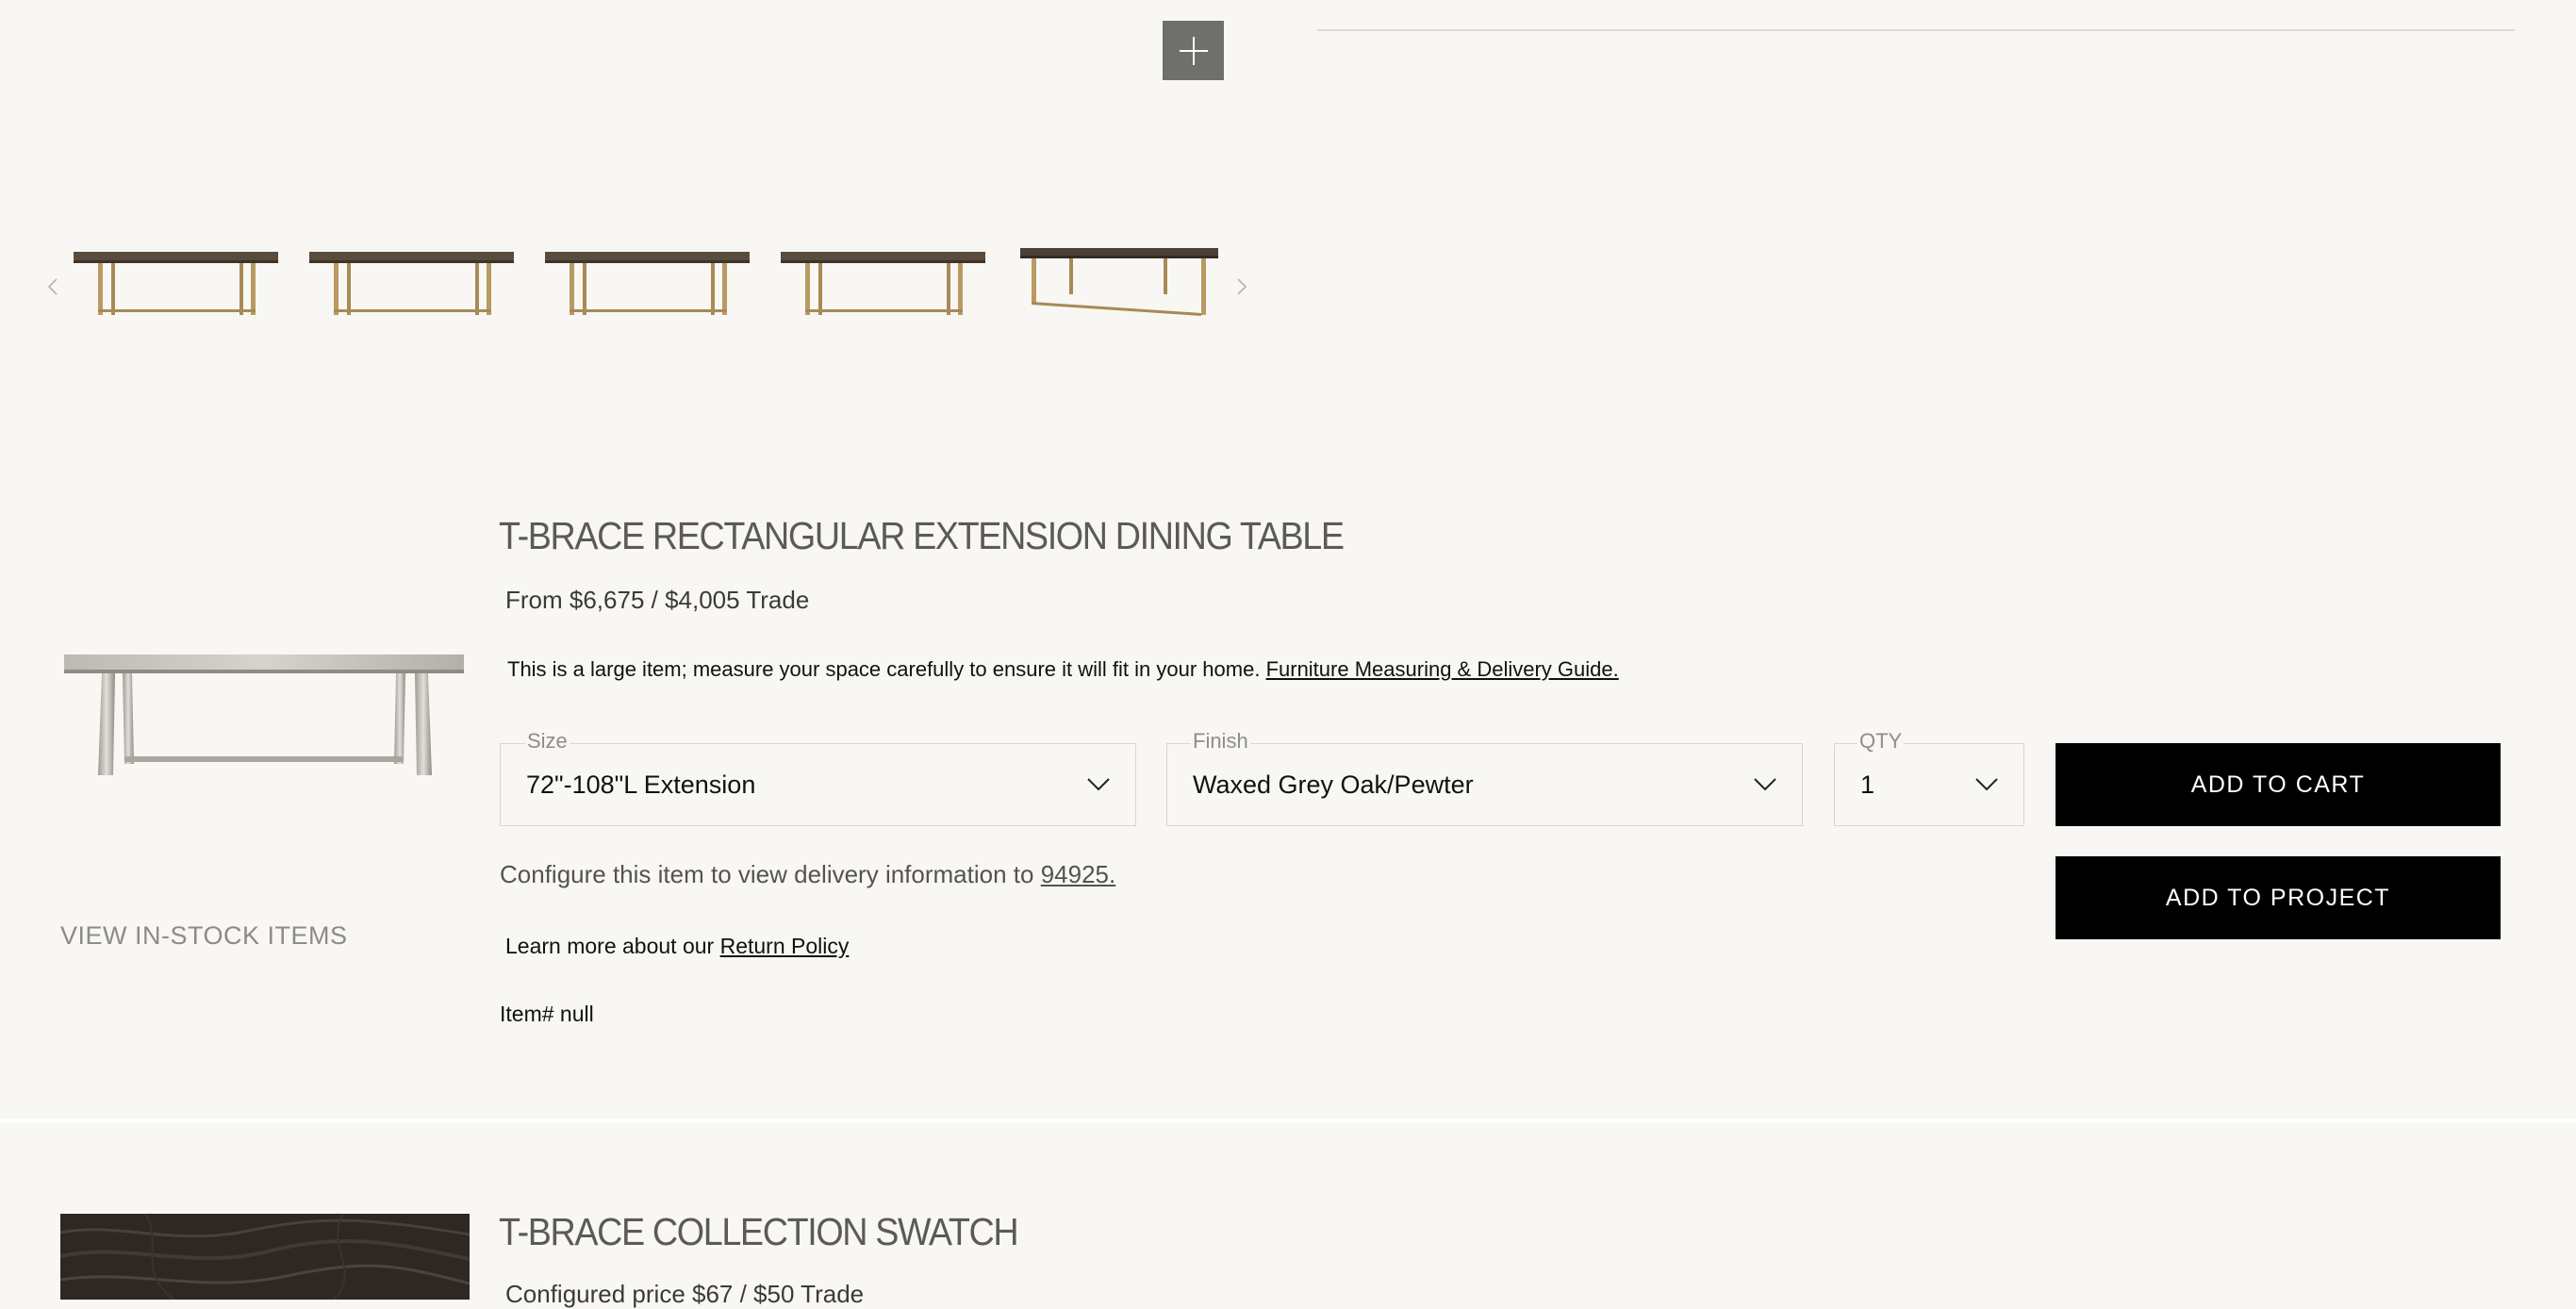  I want to click on swatch-price: Configured price $67 / $50 Trade, so click(685, 1294).